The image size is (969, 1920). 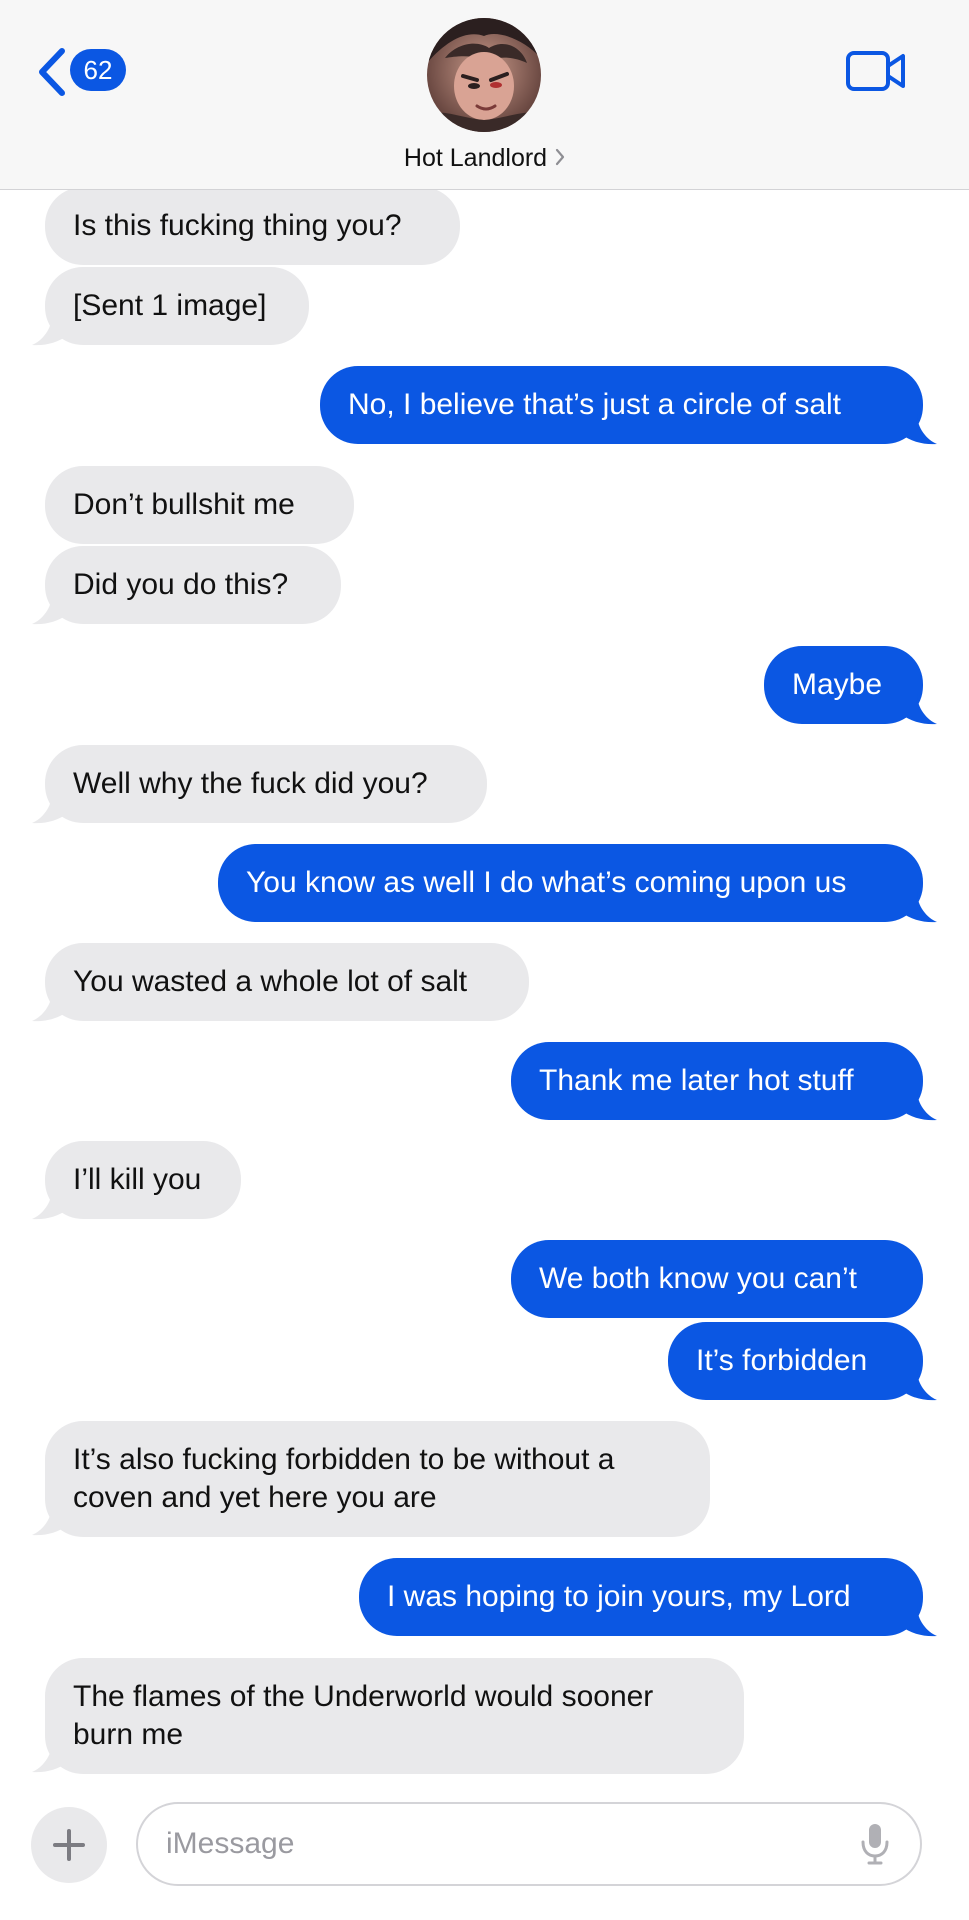 I want to click on profile-photo, so click(x=484, y=75).